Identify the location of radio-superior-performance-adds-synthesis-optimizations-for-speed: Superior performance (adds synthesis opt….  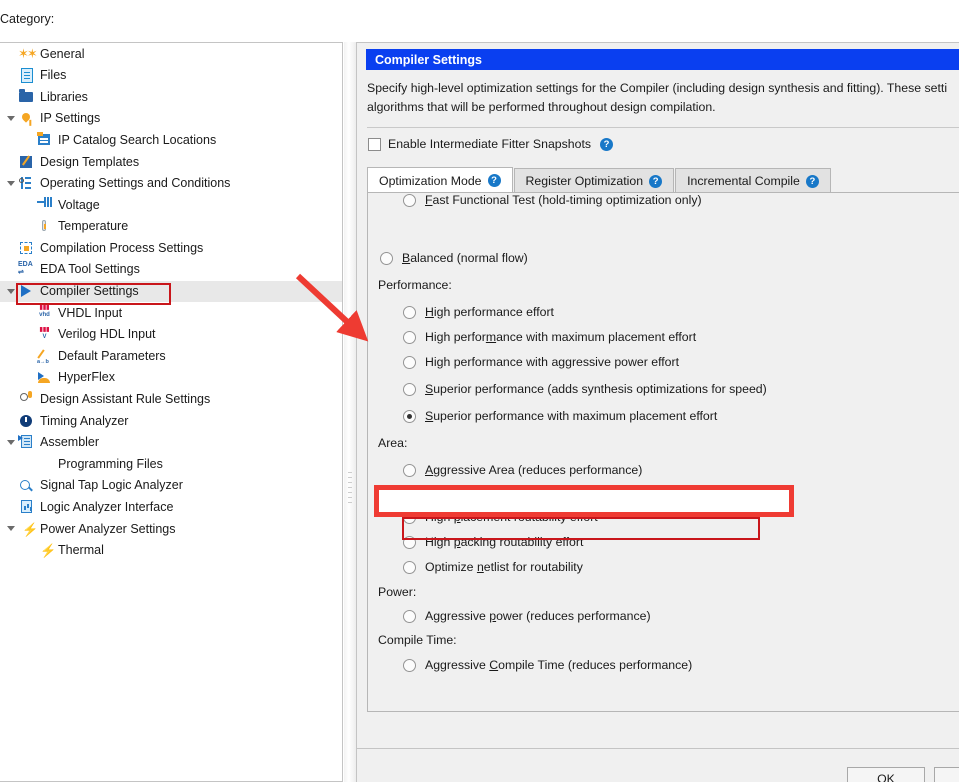
(585, 389).